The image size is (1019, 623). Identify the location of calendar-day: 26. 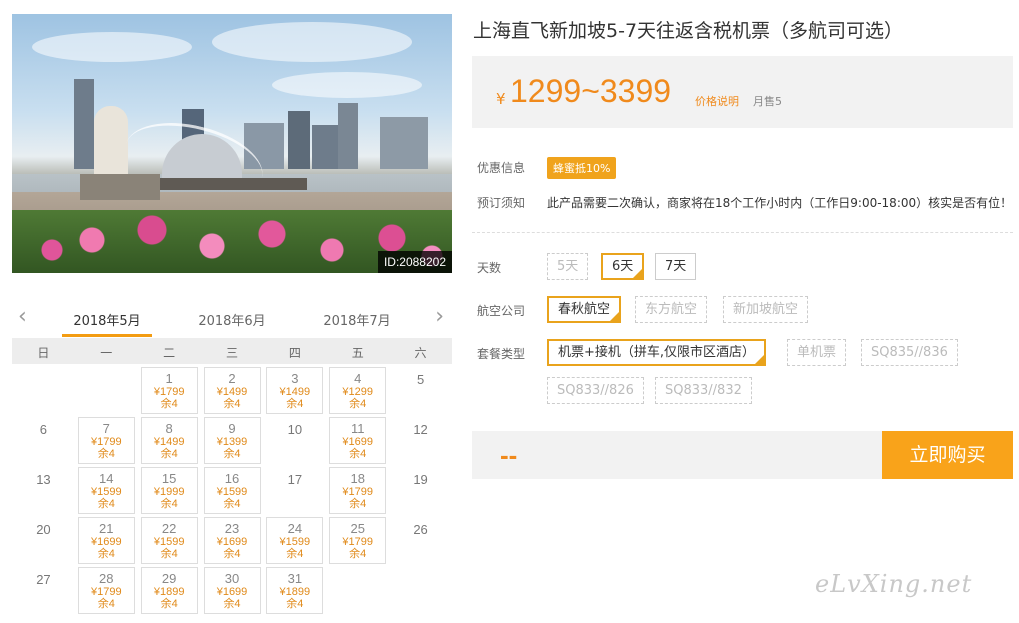
(420, 540).